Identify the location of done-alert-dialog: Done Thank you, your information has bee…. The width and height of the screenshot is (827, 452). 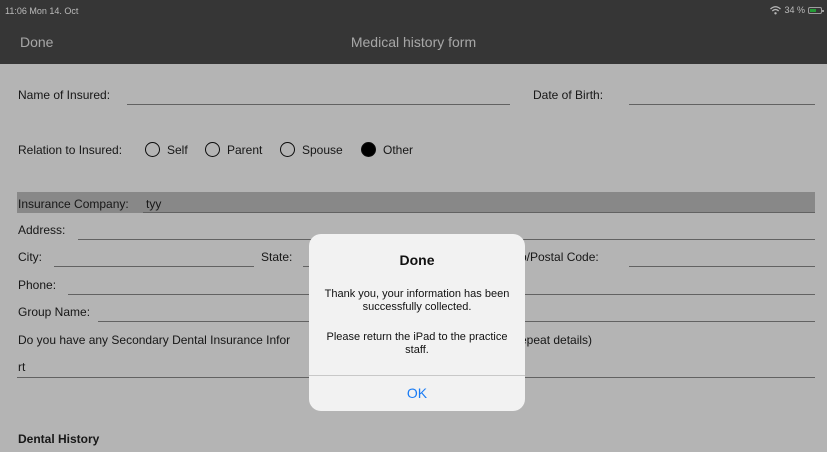
(417, 322).